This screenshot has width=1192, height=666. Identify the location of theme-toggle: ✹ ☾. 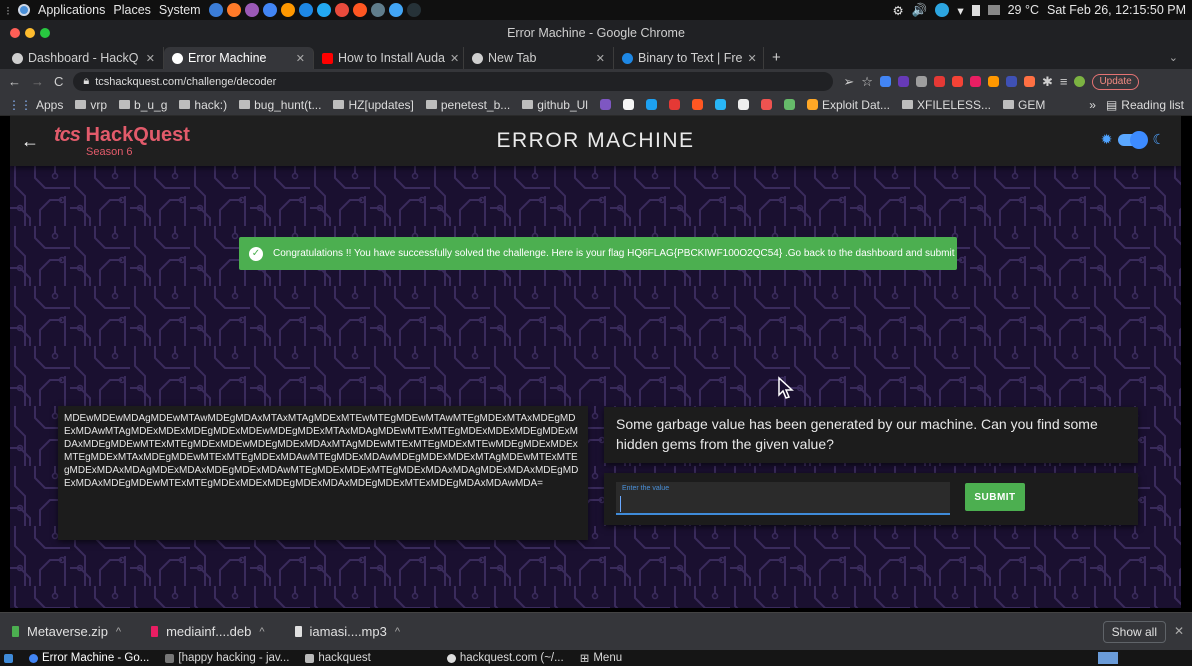
(1133, 139).